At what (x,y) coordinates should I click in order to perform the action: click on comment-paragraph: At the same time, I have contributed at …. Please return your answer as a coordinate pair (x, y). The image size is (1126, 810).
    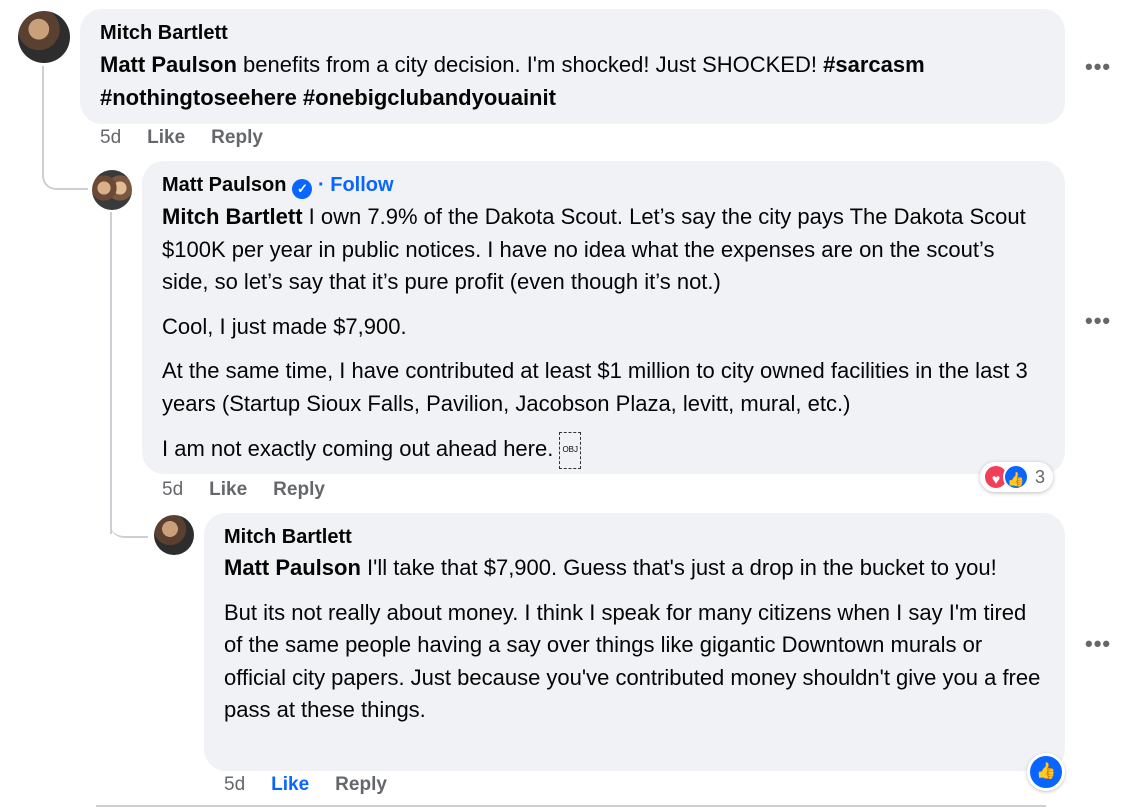
    Looking at the image, I should click on (595, 387).